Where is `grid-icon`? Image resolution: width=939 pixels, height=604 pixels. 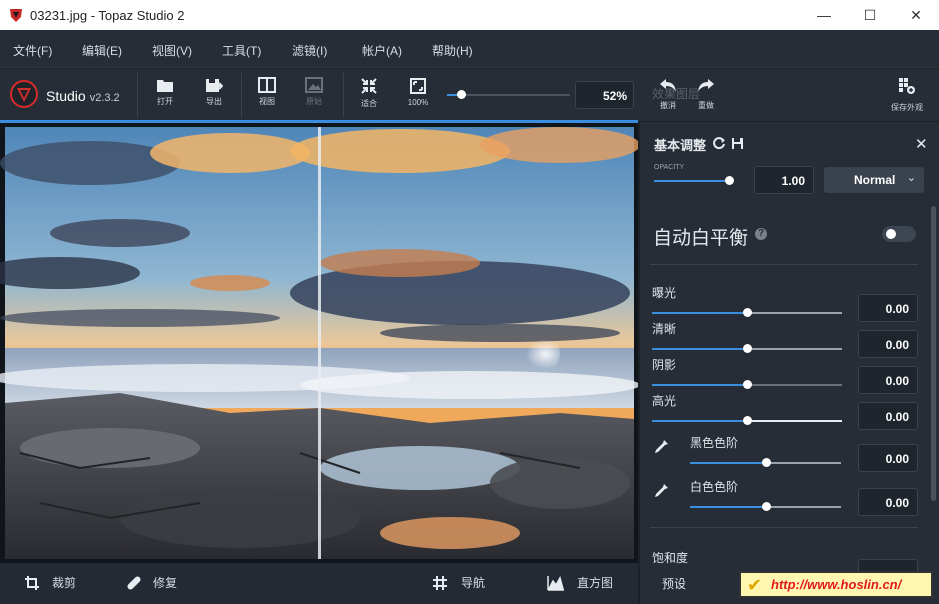 grid-icon is located at coordinates (440, 583).